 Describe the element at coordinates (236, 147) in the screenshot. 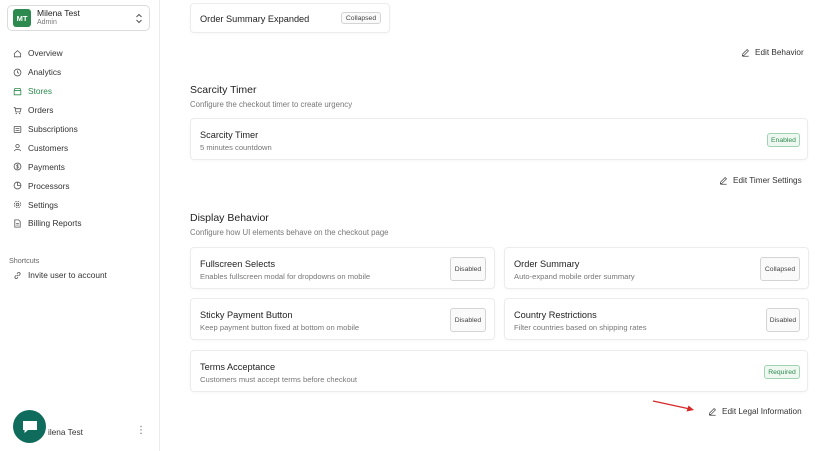

I see `card-subtitle: 5 minutes countdown` at that location.